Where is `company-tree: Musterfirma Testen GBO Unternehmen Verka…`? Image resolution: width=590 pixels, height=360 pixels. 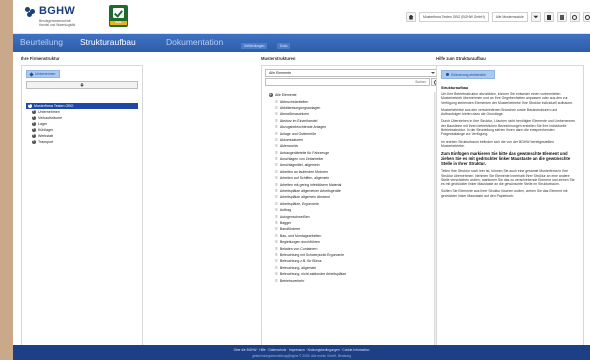 company-tree: Musterfirma Testen GBO Unternehmen Verka… is located at coordinates (82, 123).